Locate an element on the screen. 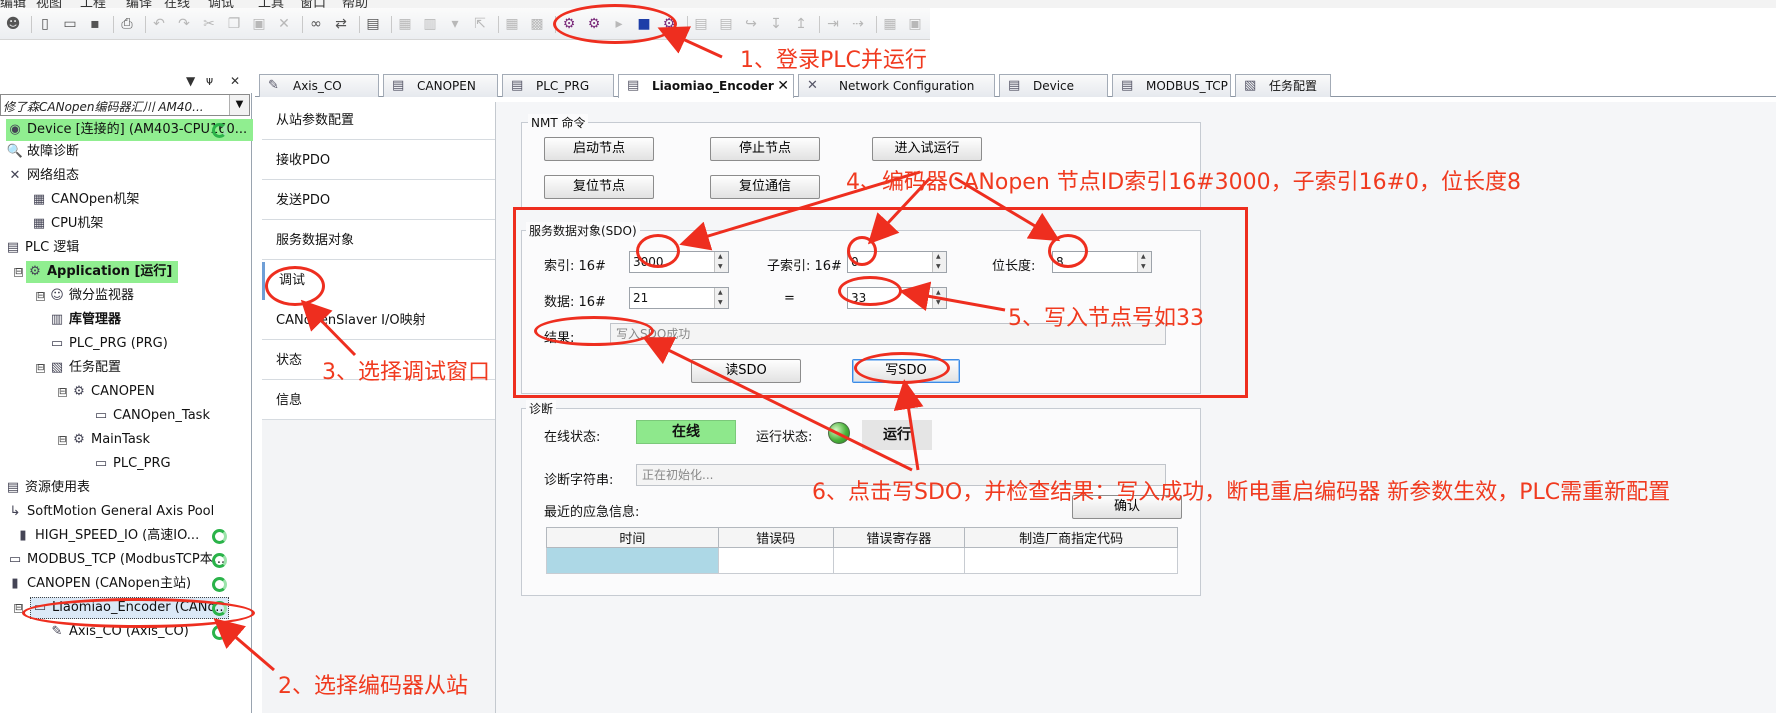 This screenshot has width=1776, height=713. export-icon: ⇱ is located at coordinates (480, 24).